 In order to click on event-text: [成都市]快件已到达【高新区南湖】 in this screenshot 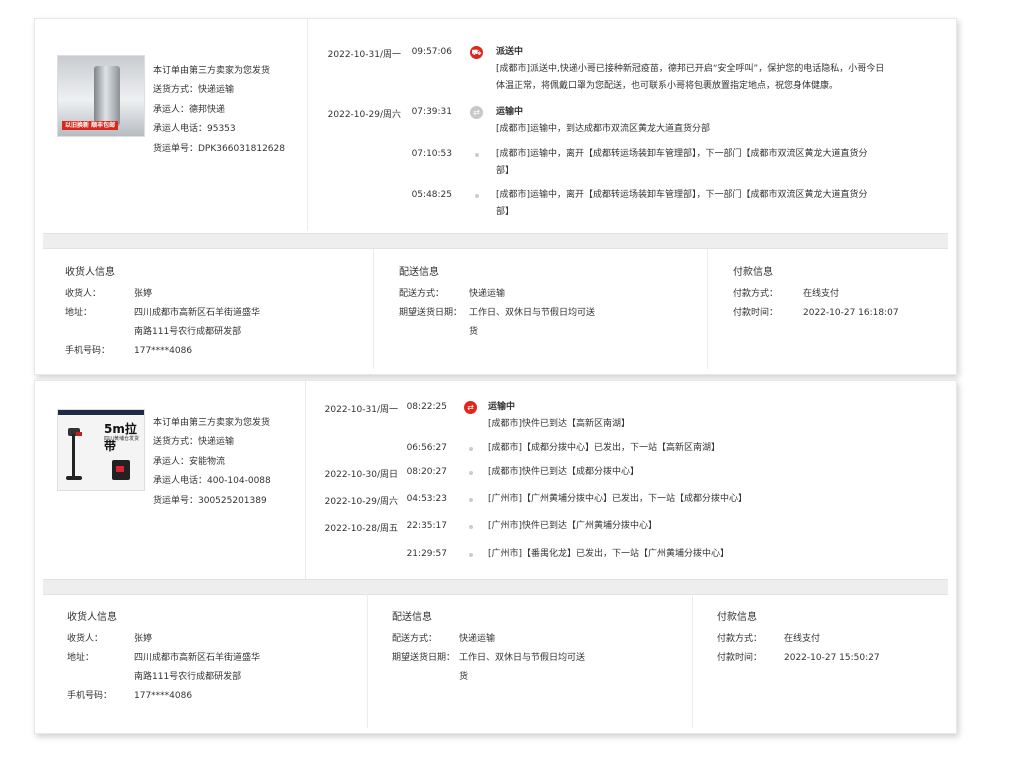, I will do `click(559, 424)`.